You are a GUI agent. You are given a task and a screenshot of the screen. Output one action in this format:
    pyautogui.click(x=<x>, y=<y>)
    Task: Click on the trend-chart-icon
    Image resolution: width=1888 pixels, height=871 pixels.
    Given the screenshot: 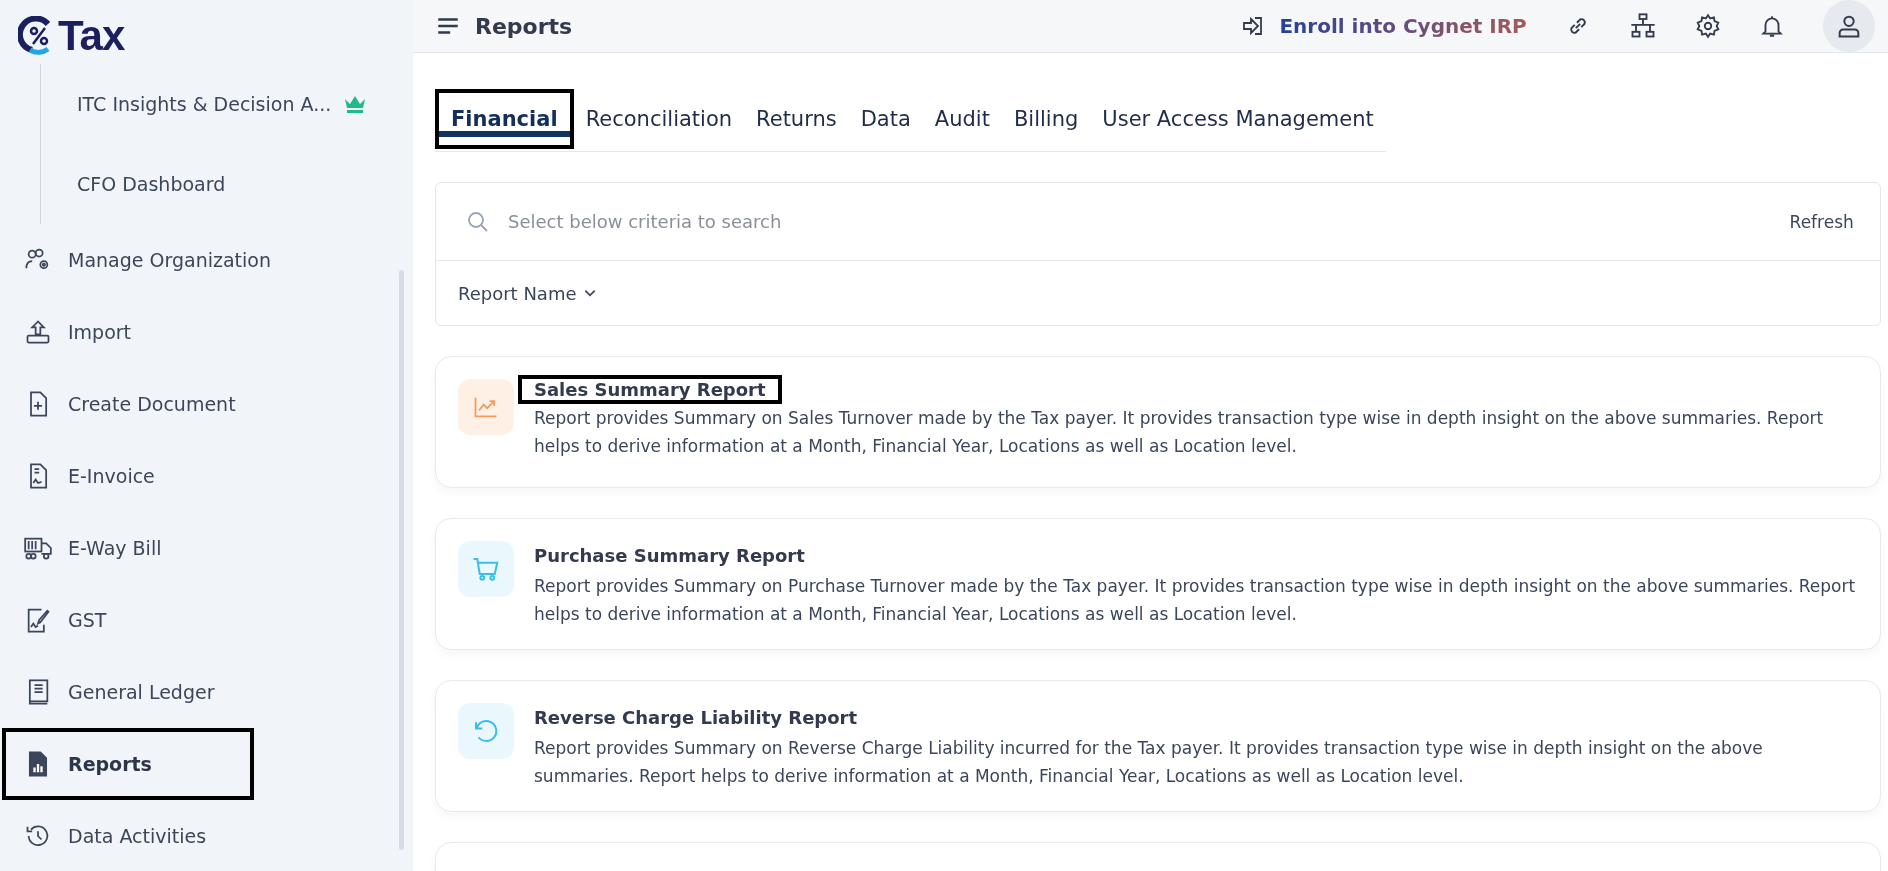 What is the action you would take?
    pyautogui.click(x=486, y=407)
    